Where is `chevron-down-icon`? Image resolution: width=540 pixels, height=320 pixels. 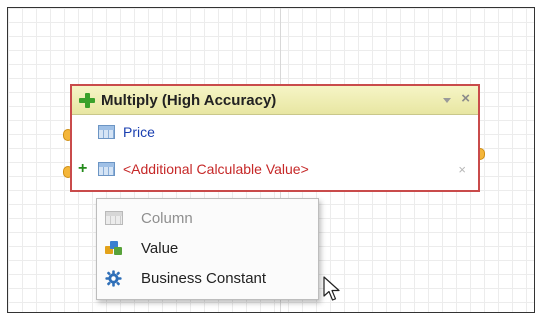
chevron-down-icon is located at coordinates (447, 100).